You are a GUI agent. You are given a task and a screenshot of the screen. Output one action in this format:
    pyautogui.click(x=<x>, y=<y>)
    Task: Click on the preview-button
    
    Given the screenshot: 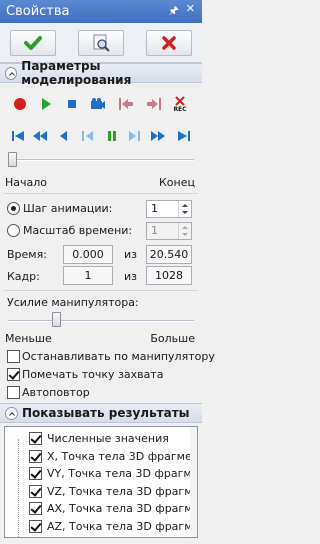 What is the action you would take?
    pyautogui.click(x=101, y=43)
    